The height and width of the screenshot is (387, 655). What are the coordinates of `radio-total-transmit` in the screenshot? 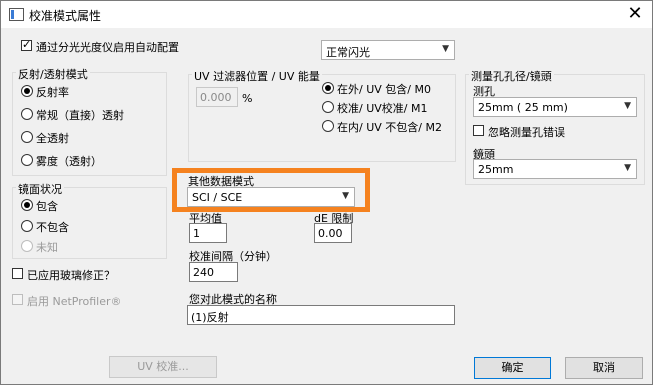 It's located at (27, 137).